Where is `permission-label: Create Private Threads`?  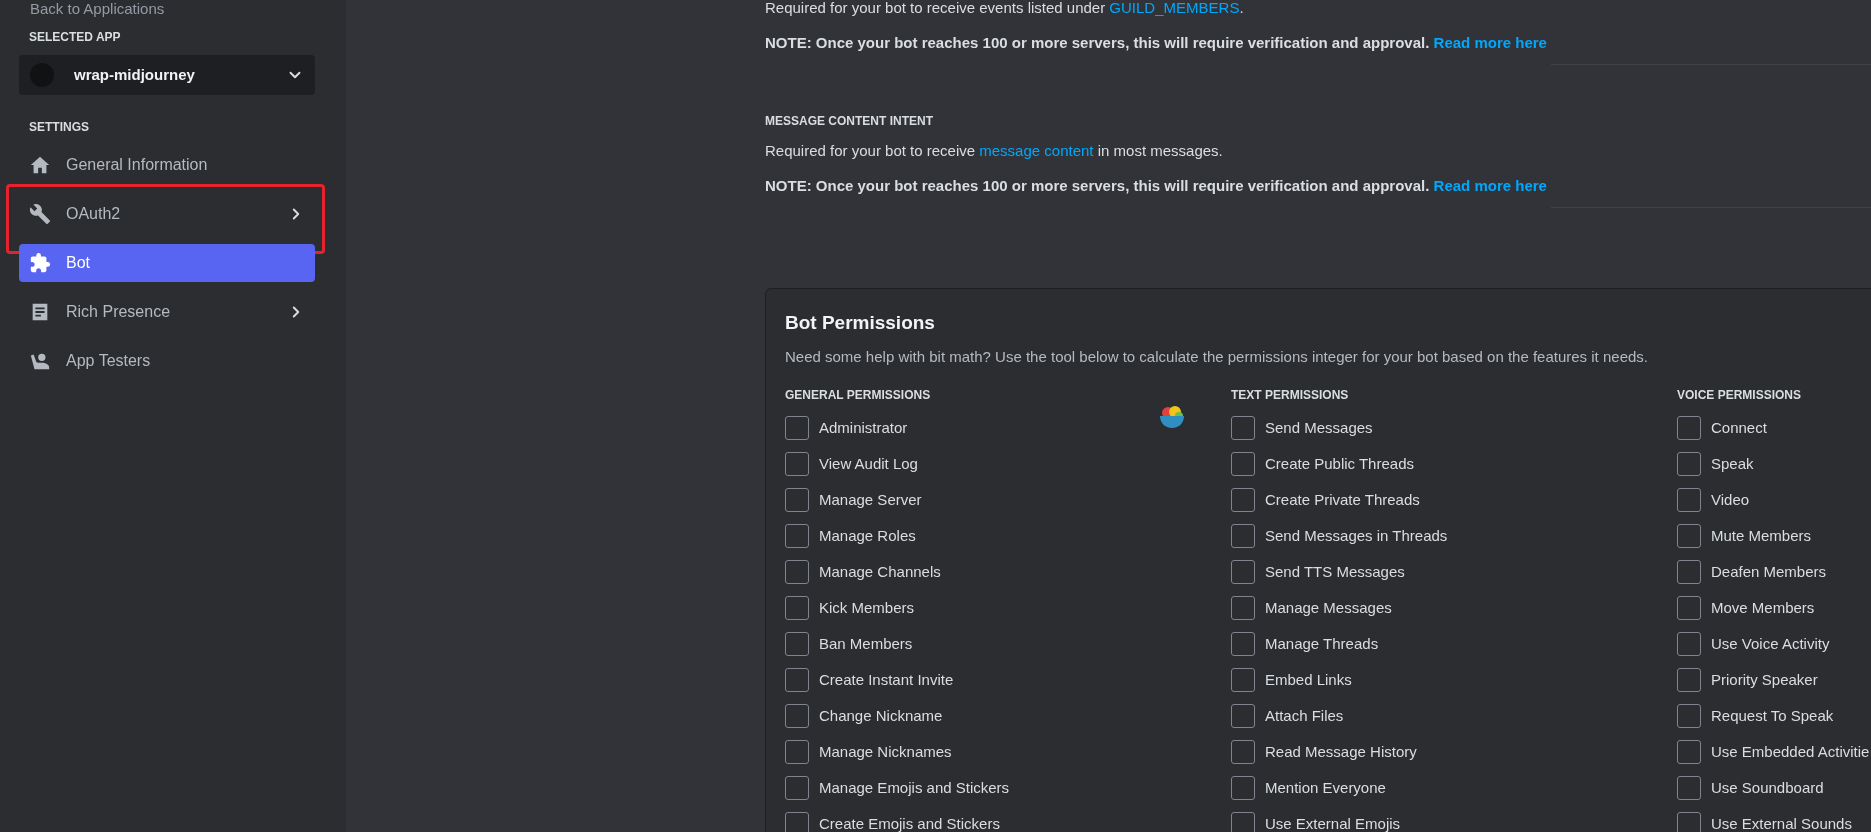 permission-label: Create Private Threads is located at coordinates (1342, 499).